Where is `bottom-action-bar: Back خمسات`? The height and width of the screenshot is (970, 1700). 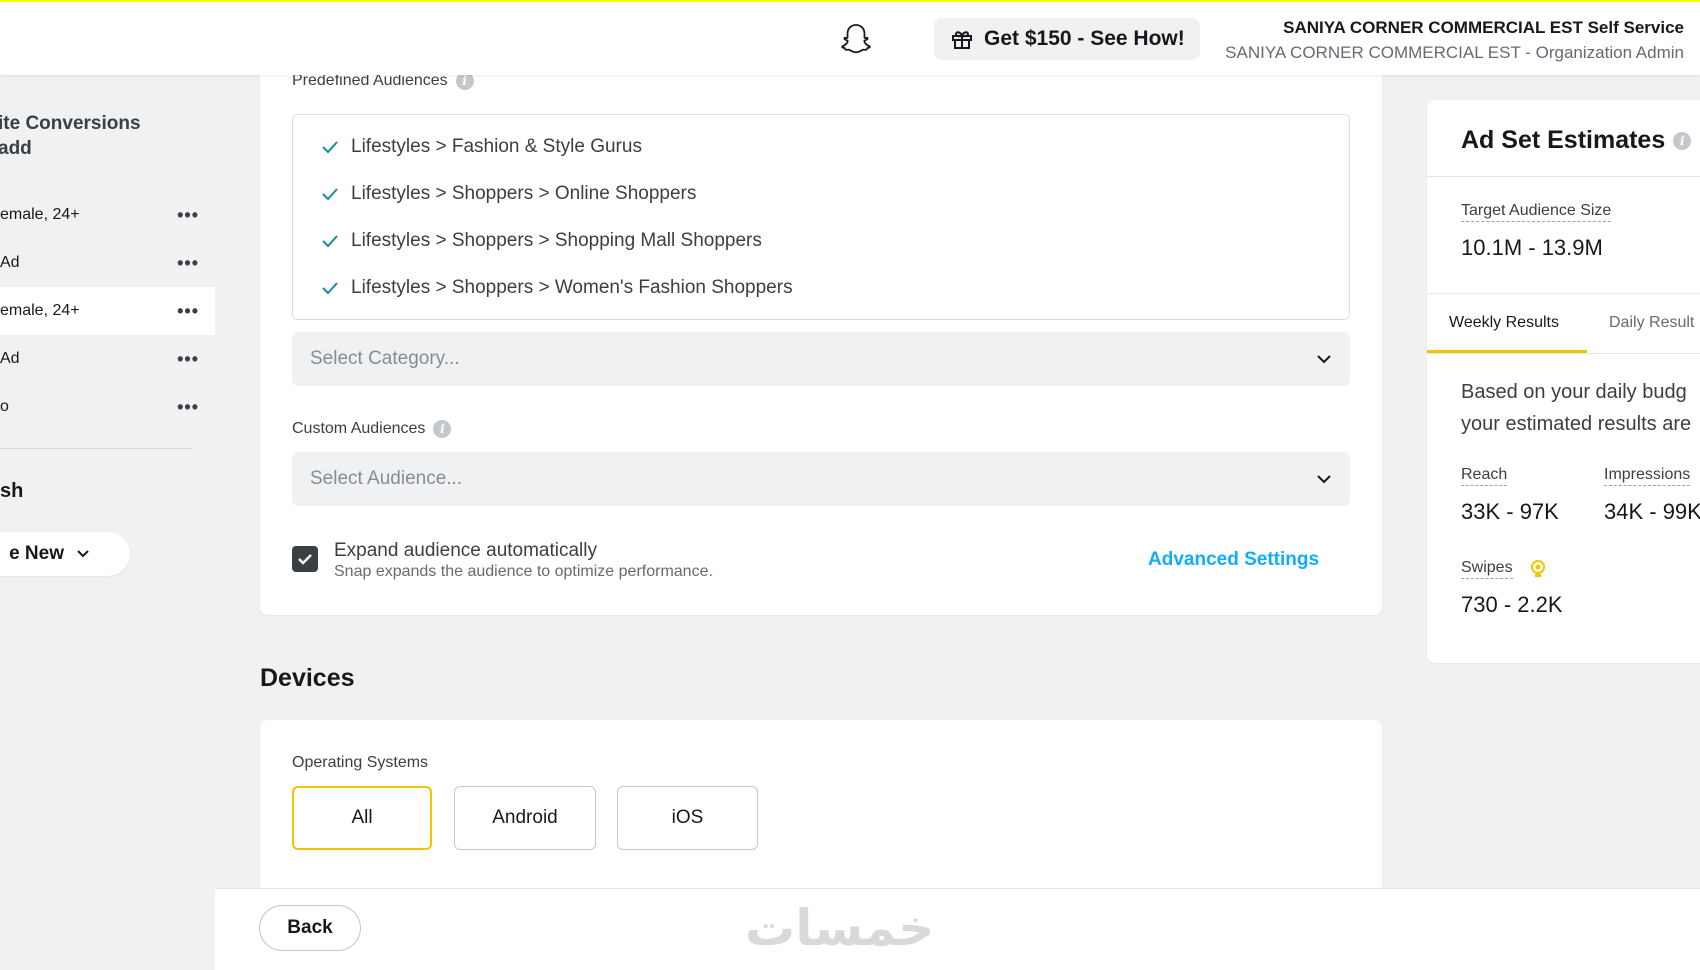 bottom-action-bar: Back خمسات is located at coordinates (957, 929).